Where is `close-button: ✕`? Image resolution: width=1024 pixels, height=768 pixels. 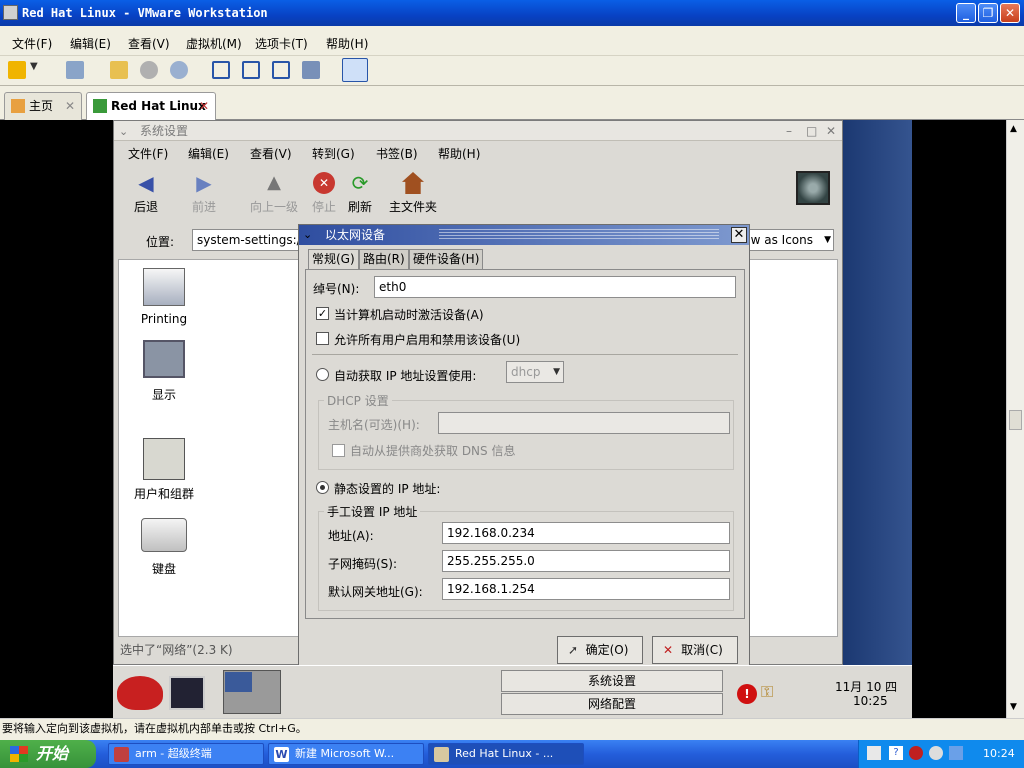 close-button: ✕ is located at coordinates (1010, 13).